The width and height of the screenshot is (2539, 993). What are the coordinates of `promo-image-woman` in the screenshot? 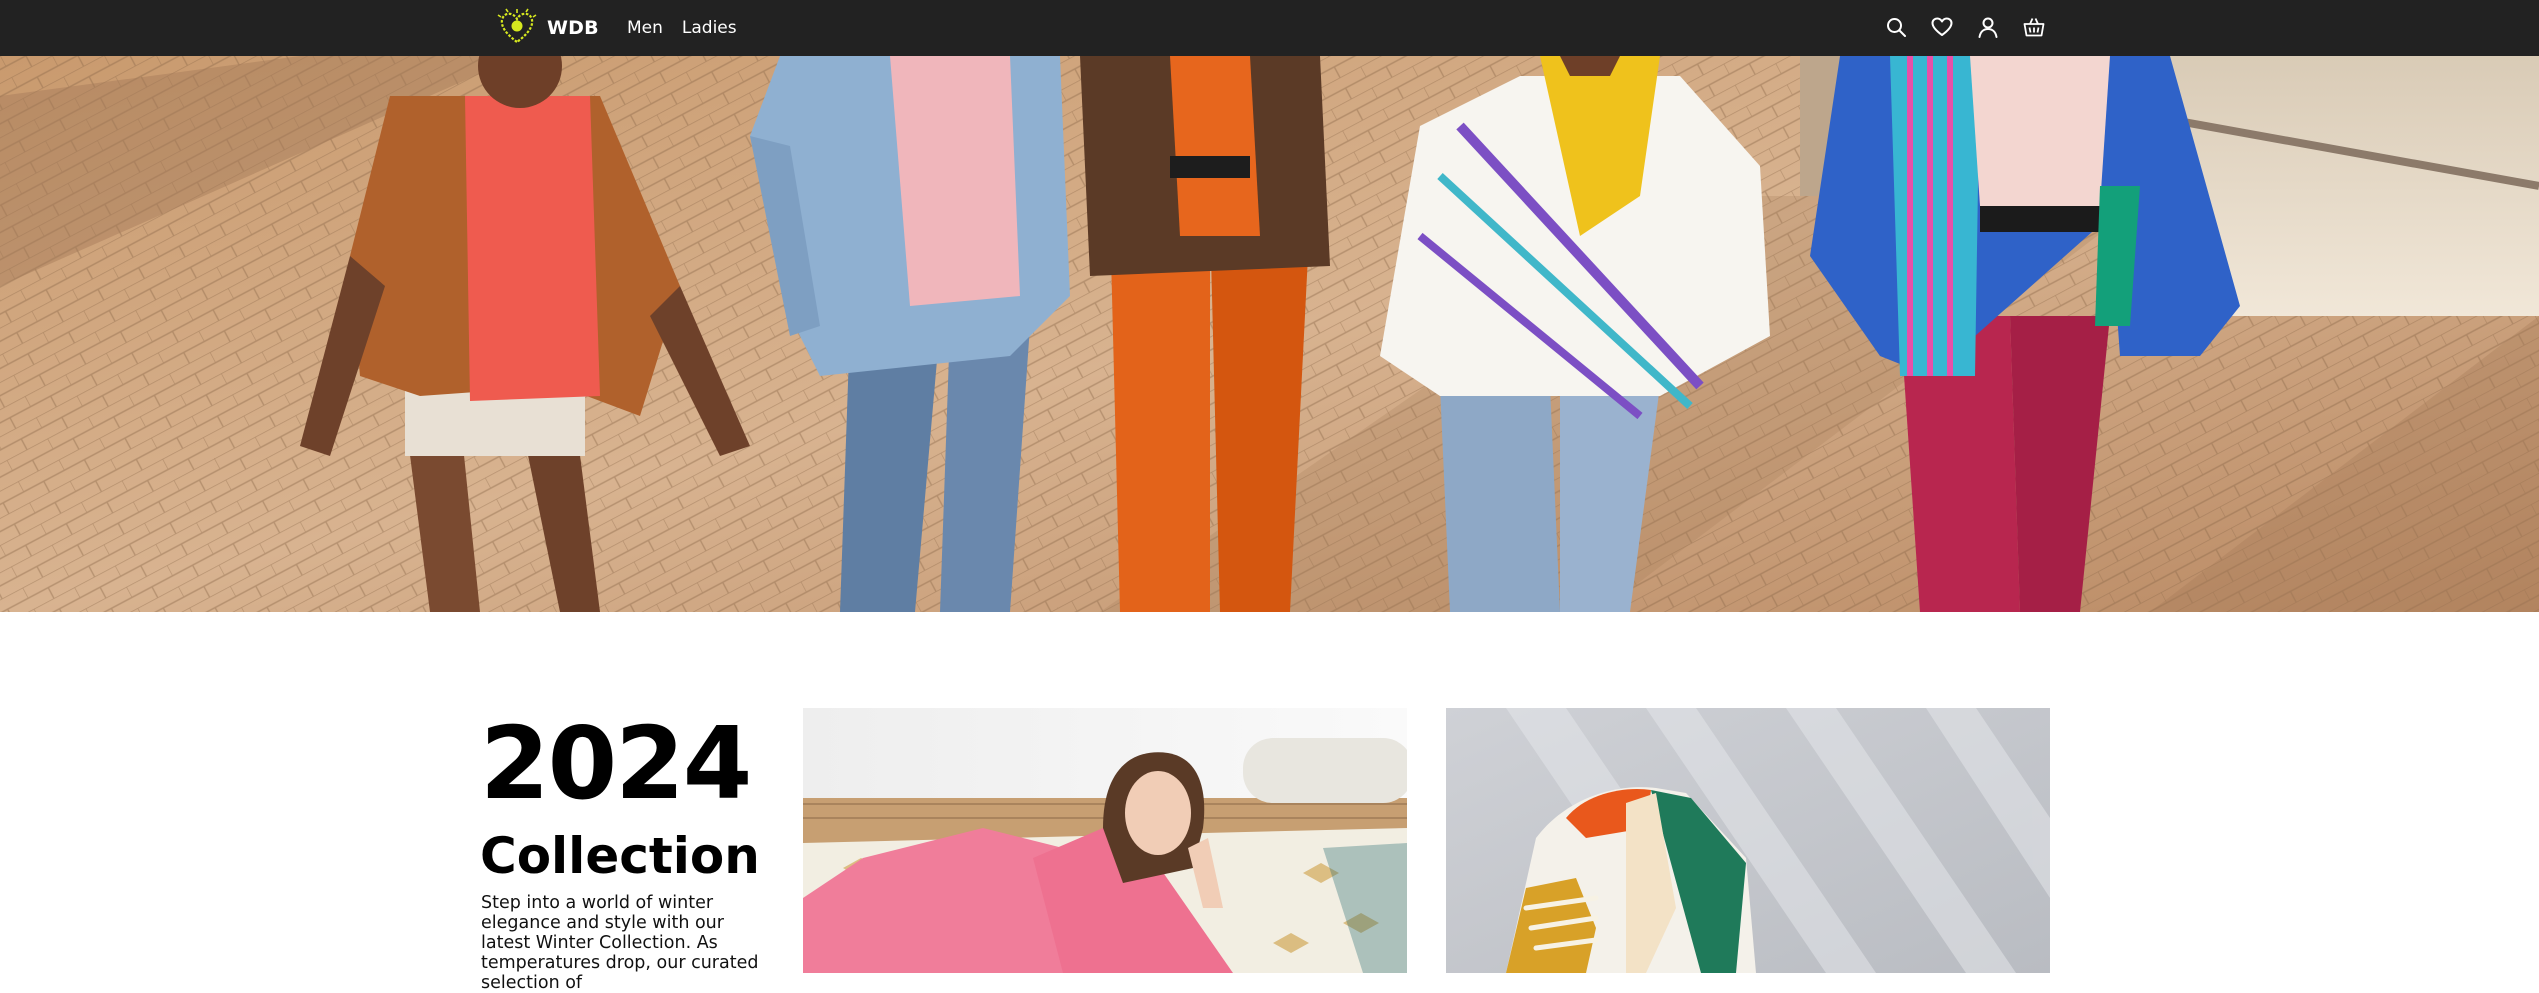 It's located at (1105, 840).